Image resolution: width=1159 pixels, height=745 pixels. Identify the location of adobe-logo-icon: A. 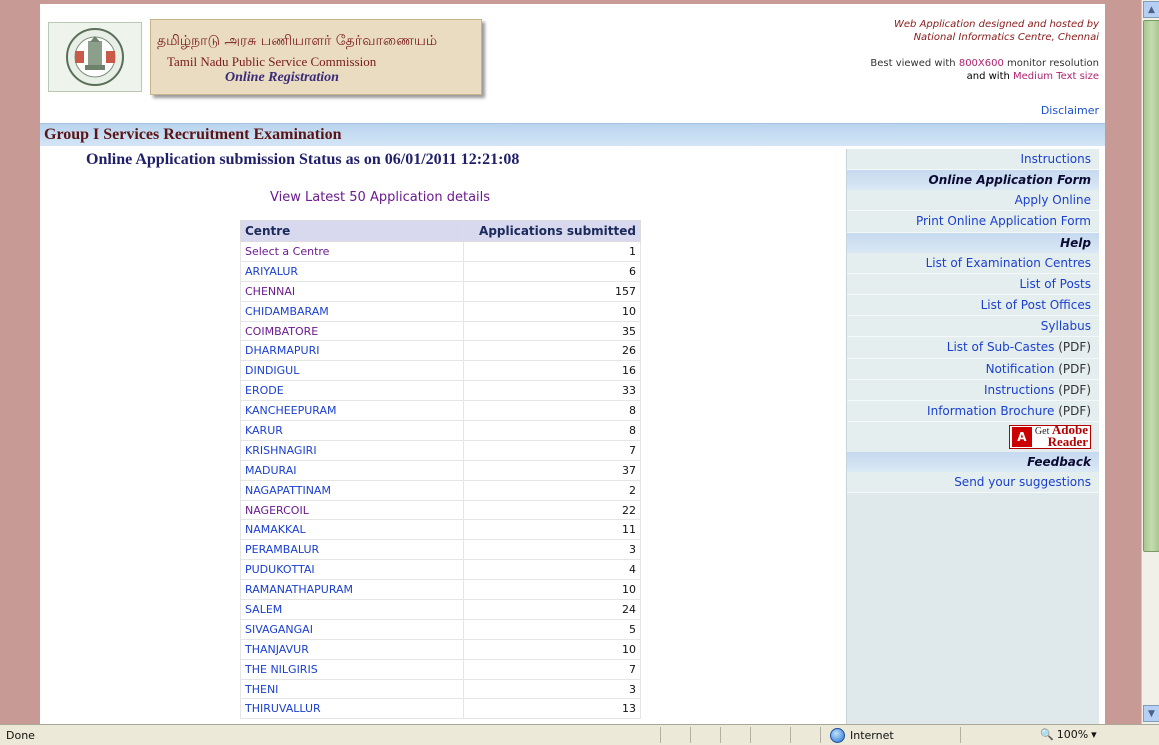
(1021, 437).